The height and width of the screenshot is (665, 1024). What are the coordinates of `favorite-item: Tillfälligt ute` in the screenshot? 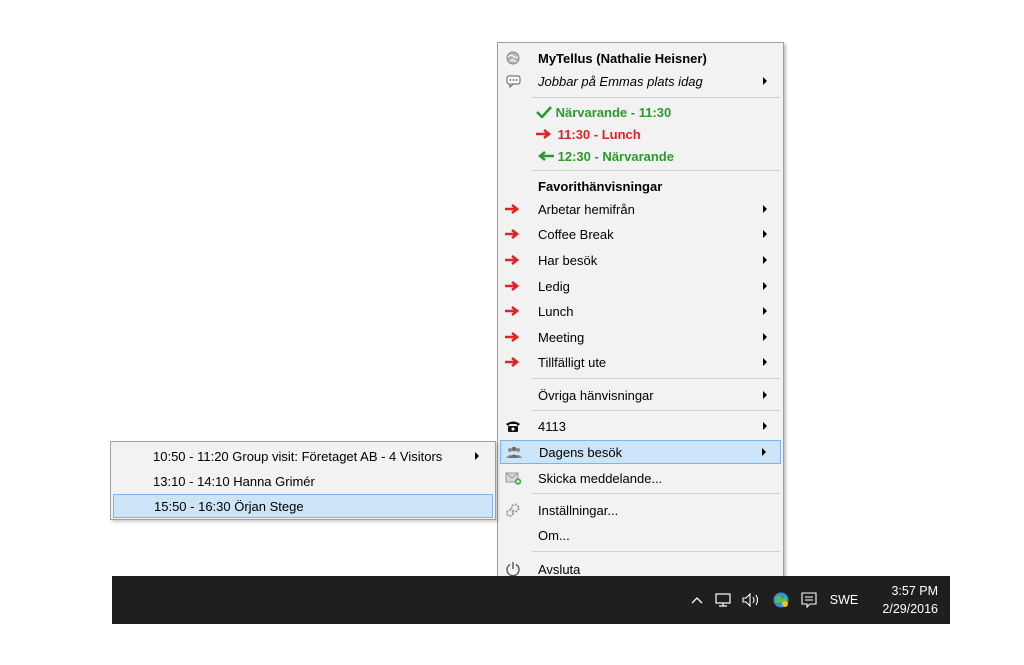 It's located at (640, 362).